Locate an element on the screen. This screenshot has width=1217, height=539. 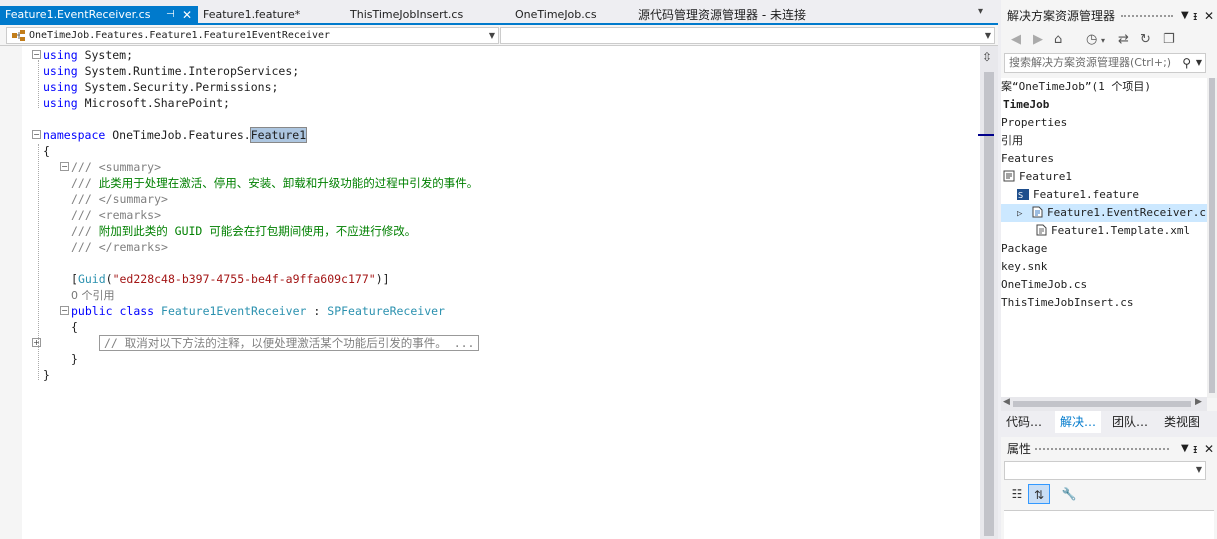
solution-explorer-title-bar: 解决方案资源管理器 ▼ ᵻ ✕ is located at coordinates (1109, 16).